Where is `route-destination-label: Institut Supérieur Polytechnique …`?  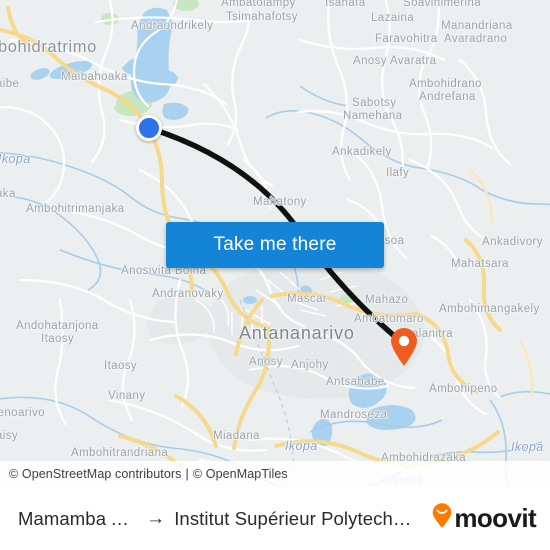
route-destination-label: Institut Supérieur Polytechnique … is located at coordinates (297, 518).